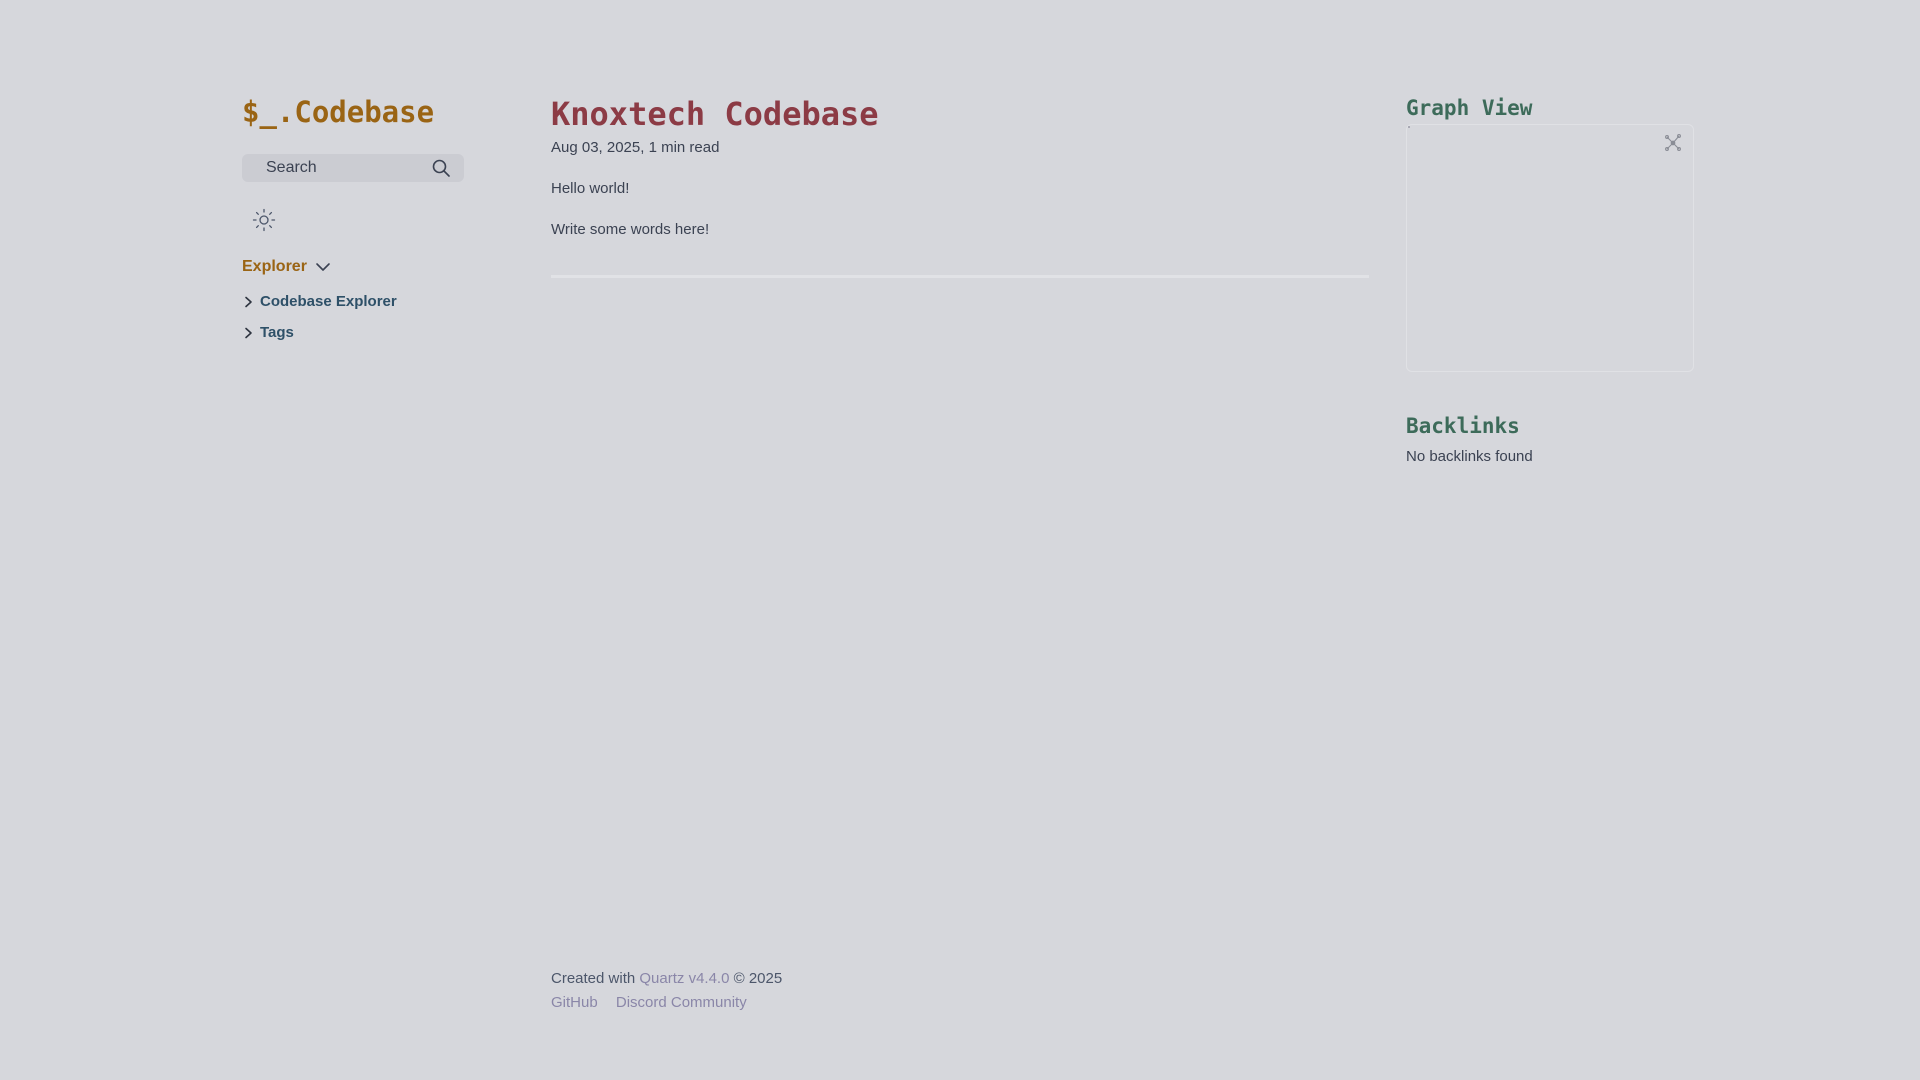 This screenshot has height=1080, width=1920. Describe the element at coordinates (274, 266) in the screenshot. I see `explorer-title: Explorer` at that location.